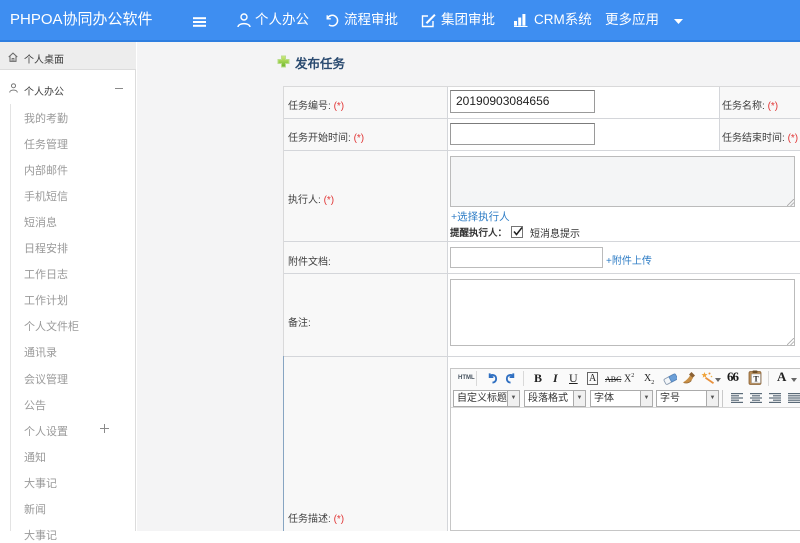 This screenshot has width=800, height=543. I want to click on svg-text: T, so click(756, 379).